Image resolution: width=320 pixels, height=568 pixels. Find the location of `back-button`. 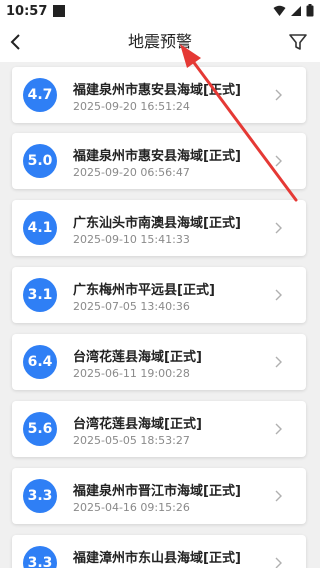

back-button is located at coordinates (16, 42).